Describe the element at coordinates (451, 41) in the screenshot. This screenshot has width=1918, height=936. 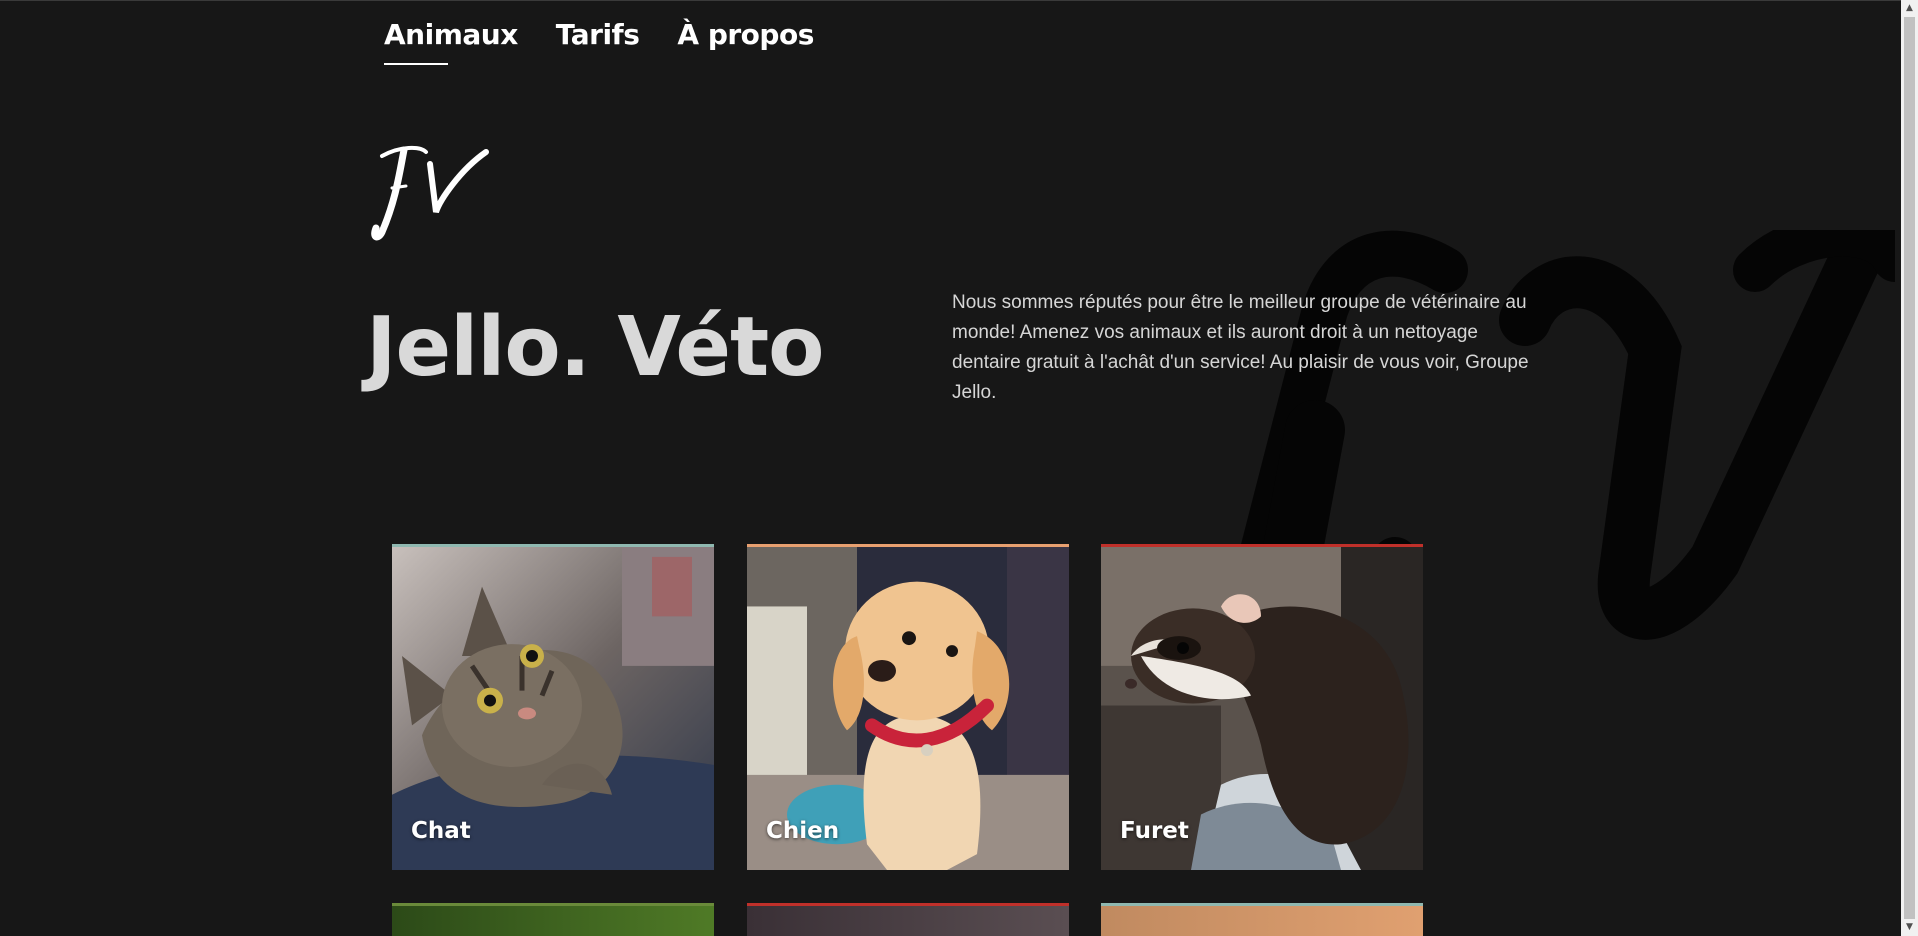
I see `nav-item-animaux: Animaux` at that location.